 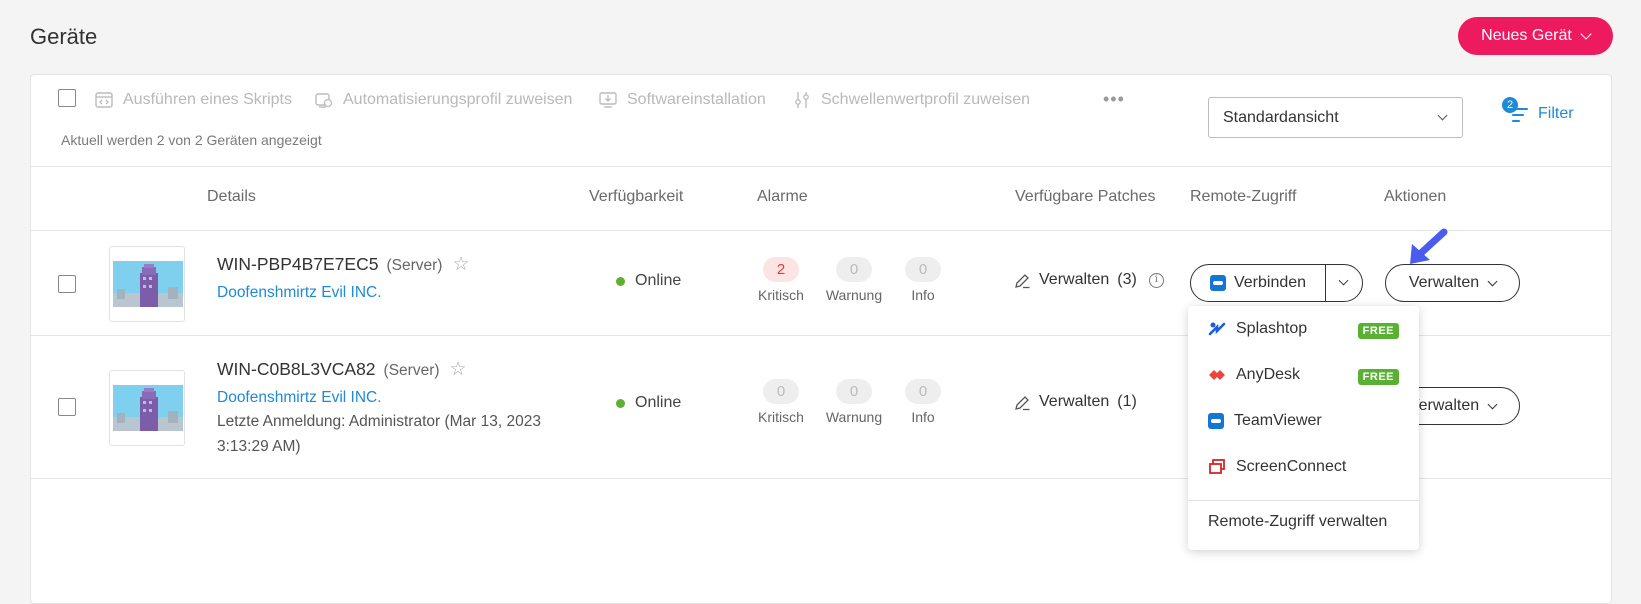 What do you see at coordinates (1444, 282) in the screenshot?
I see `manage-label: Verwalten` at bounding box center [1444, 282].